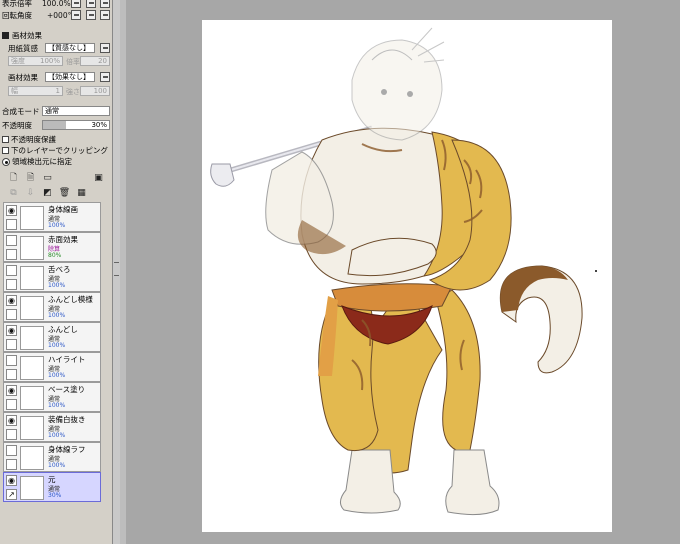  What do you see at coordinates (23, 77) in the screenshot?
I see `material-effect-label: 画材効果` at bounding box center [23, 77].